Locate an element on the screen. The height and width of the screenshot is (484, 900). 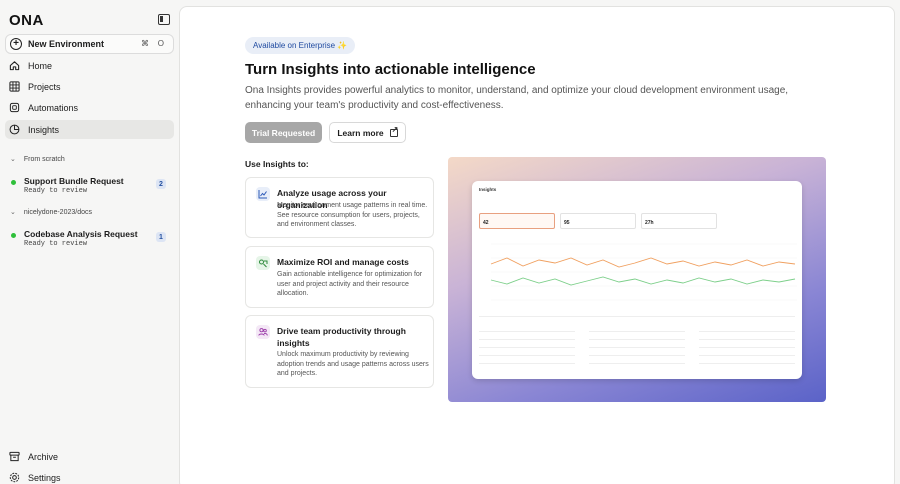
preview-stat-card: 42 is located at coordinates (517, 221).